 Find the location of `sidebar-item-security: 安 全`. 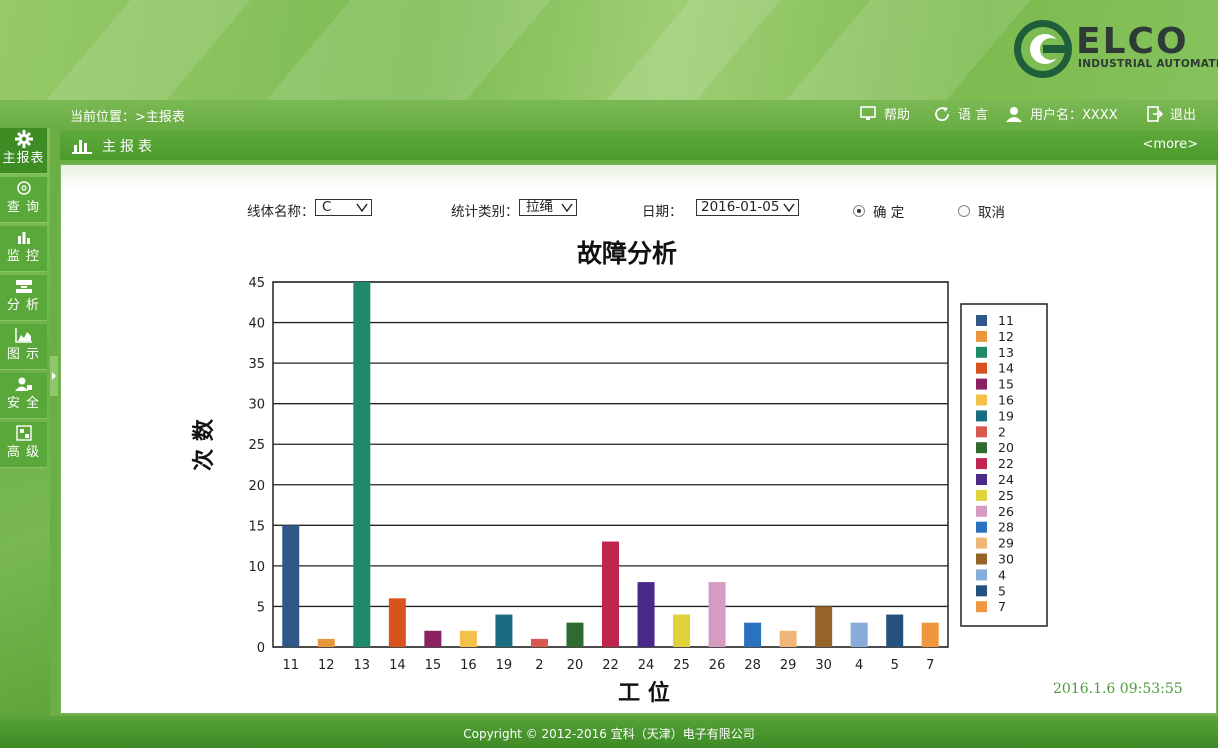

sidebar-item-security: 安 全 is located at coordinates (23, 396).